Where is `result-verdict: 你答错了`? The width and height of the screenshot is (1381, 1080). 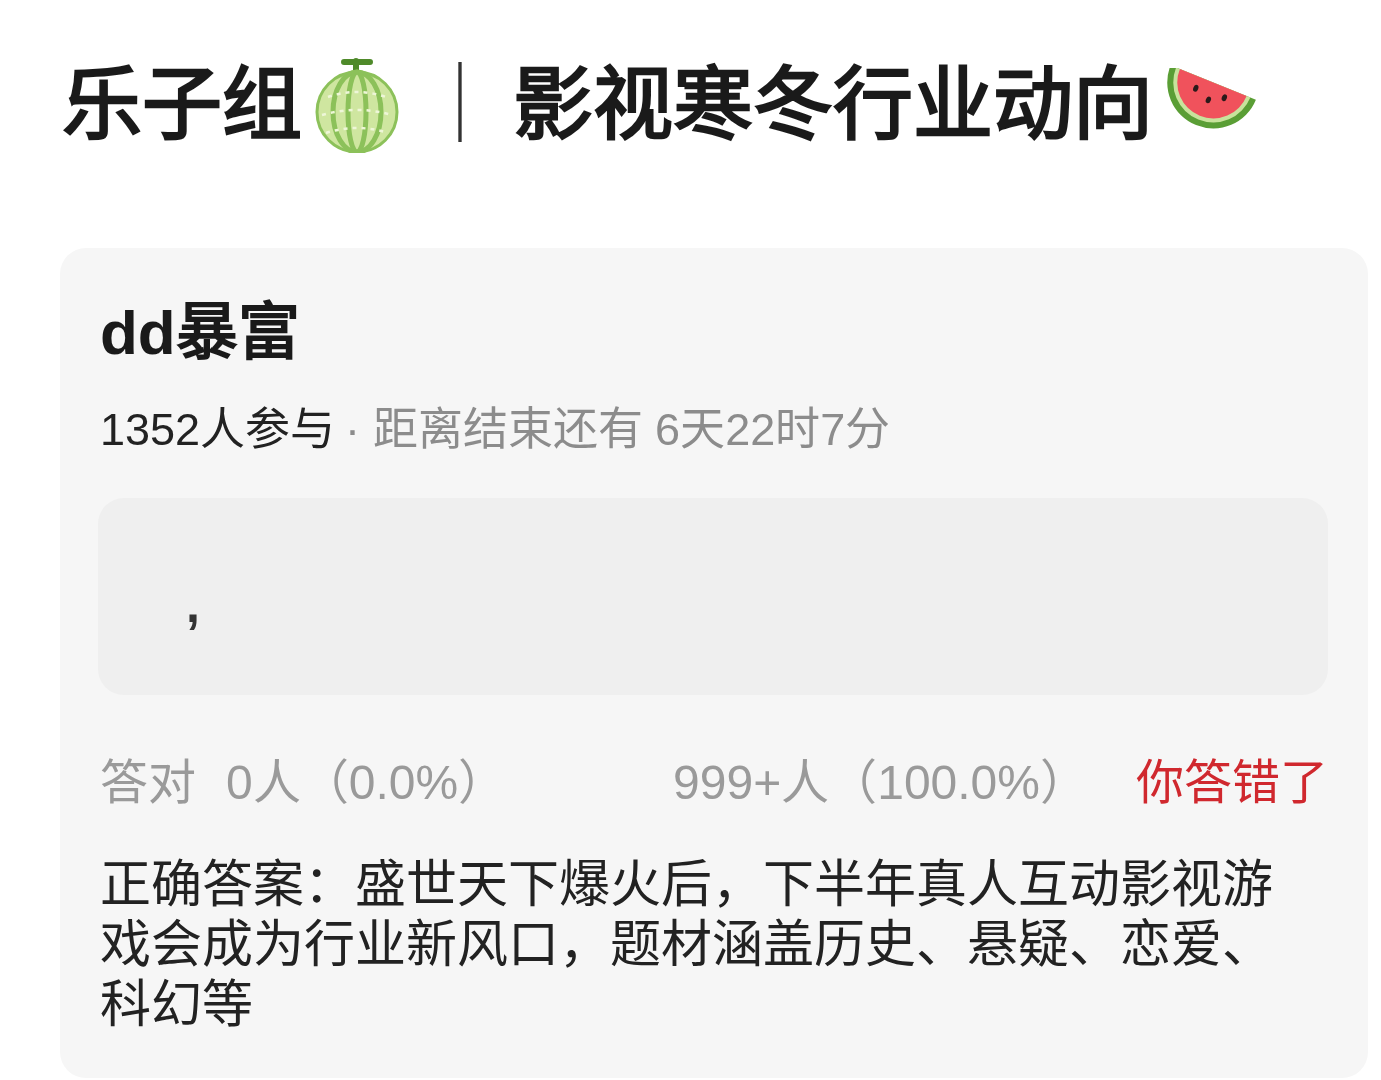
result-verdict: 你答错了 is located at coordinates (1232, 783).